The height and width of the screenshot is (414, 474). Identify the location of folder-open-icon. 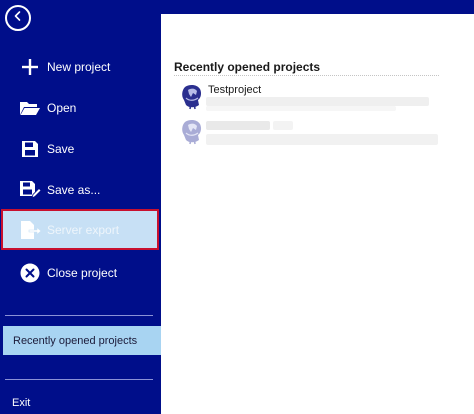
(30, 108).